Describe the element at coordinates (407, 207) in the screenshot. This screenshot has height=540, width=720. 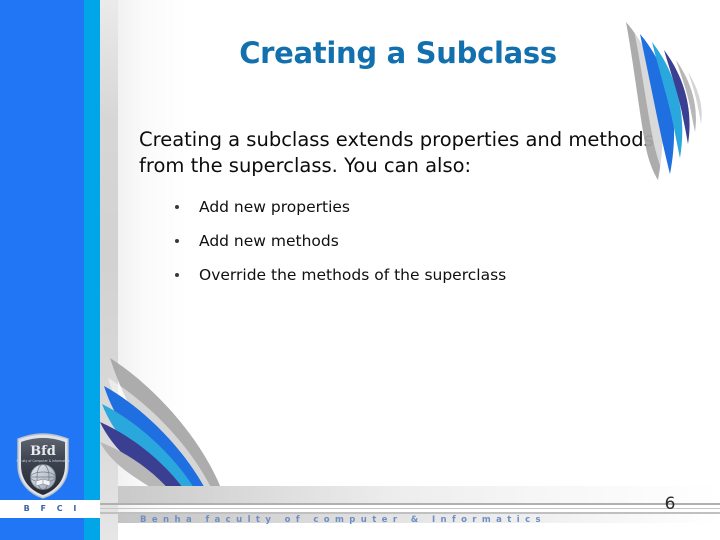
I see `list-item: Add new properties` at that location.